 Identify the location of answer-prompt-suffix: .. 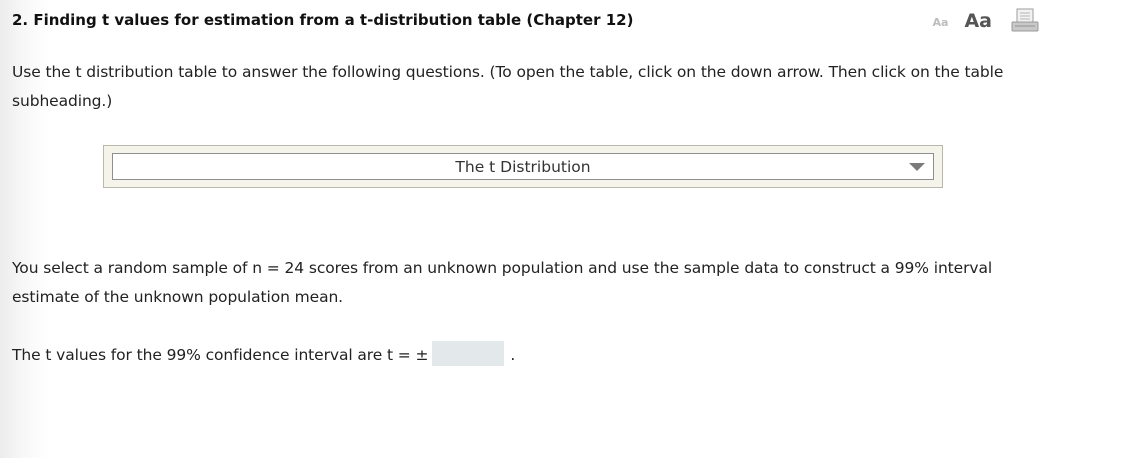
(513, 355).